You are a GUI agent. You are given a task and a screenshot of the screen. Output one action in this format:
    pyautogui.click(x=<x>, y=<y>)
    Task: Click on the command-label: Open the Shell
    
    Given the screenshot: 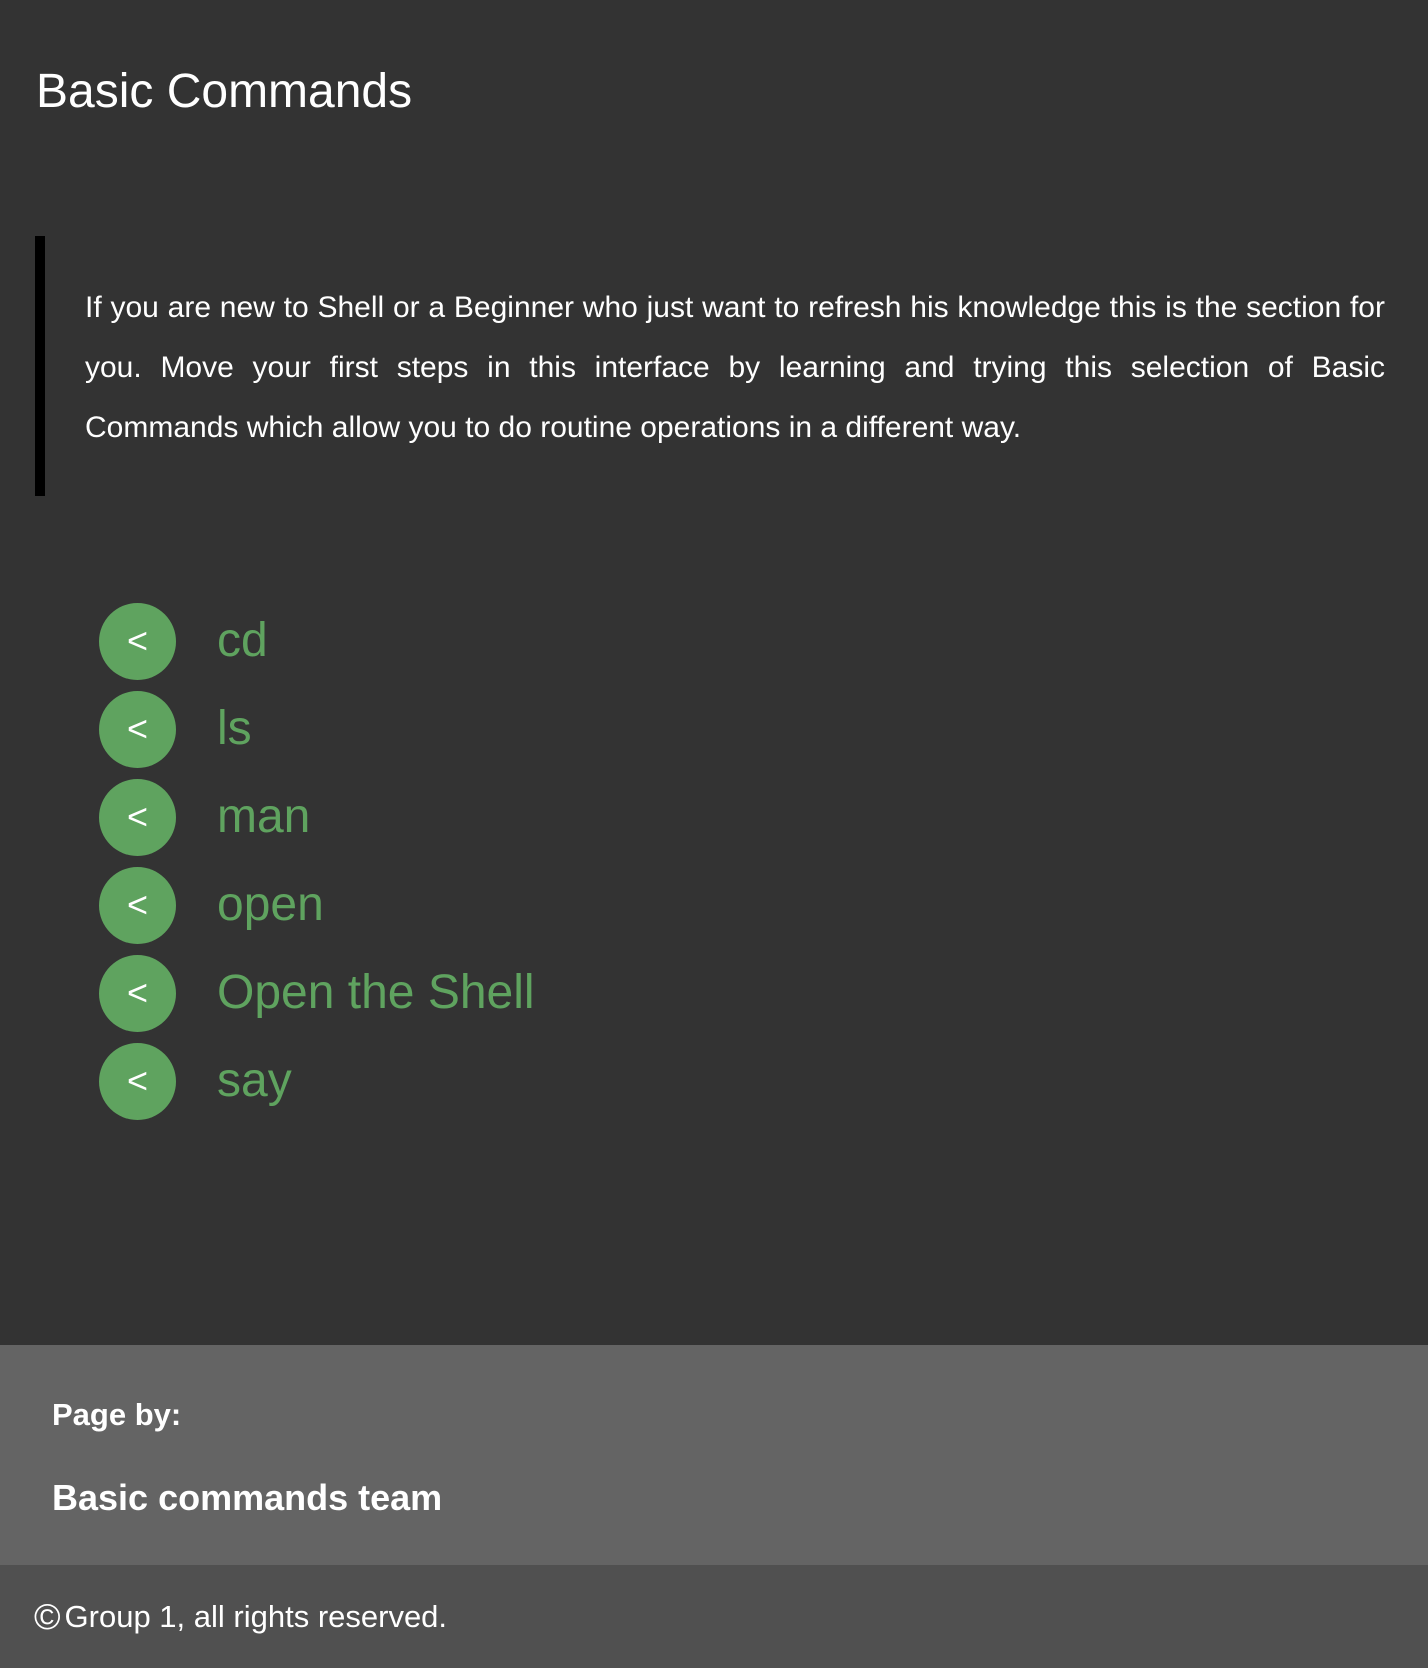 What is the action you would take?
    pyautogui.click(x=376, y=993)
    